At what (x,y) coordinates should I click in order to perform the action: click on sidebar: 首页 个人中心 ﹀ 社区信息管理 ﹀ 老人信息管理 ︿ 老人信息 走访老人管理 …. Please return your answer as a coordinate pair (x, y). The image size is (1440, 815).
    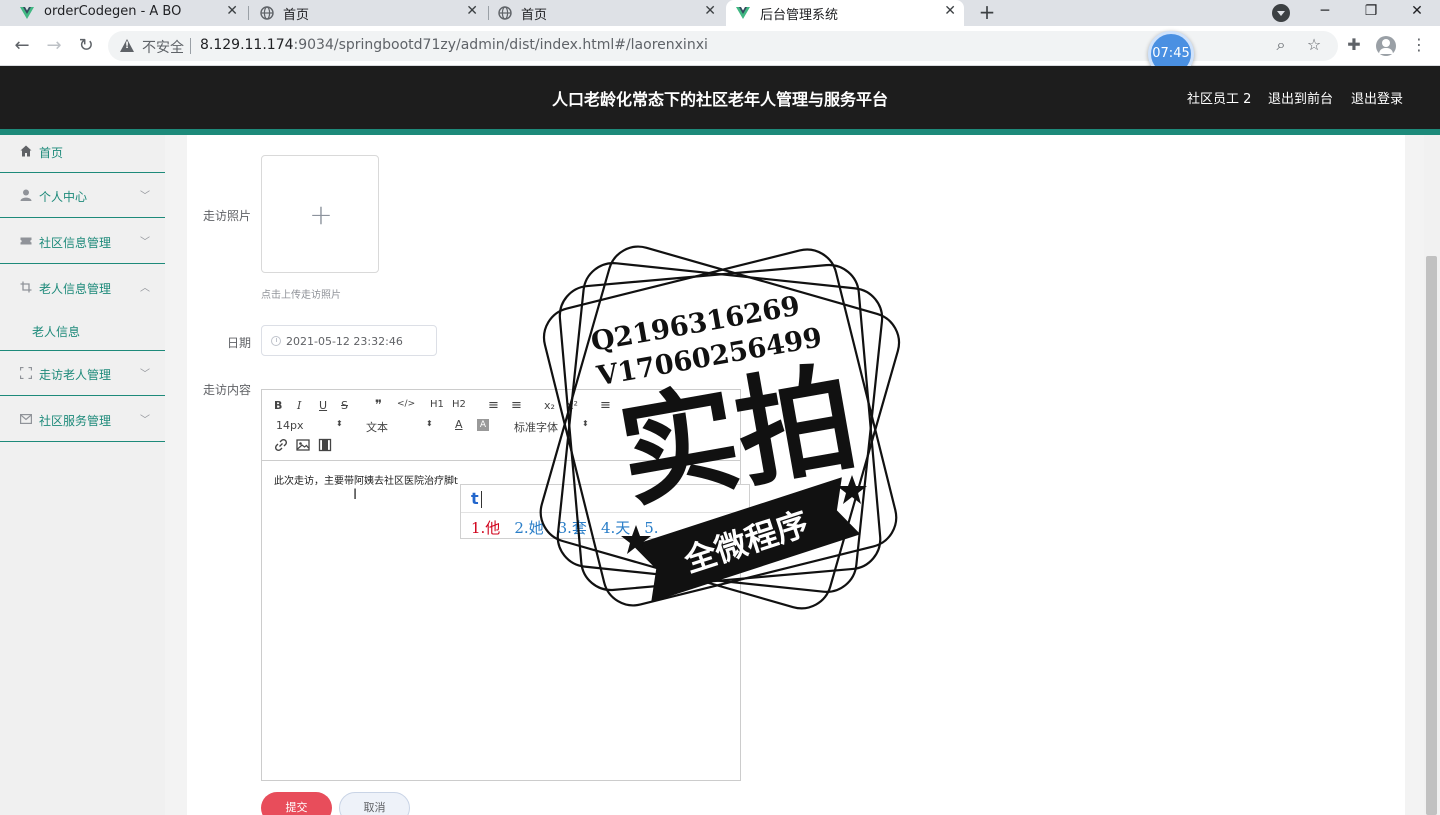
    Looking at the image, I should click on (82, 475).